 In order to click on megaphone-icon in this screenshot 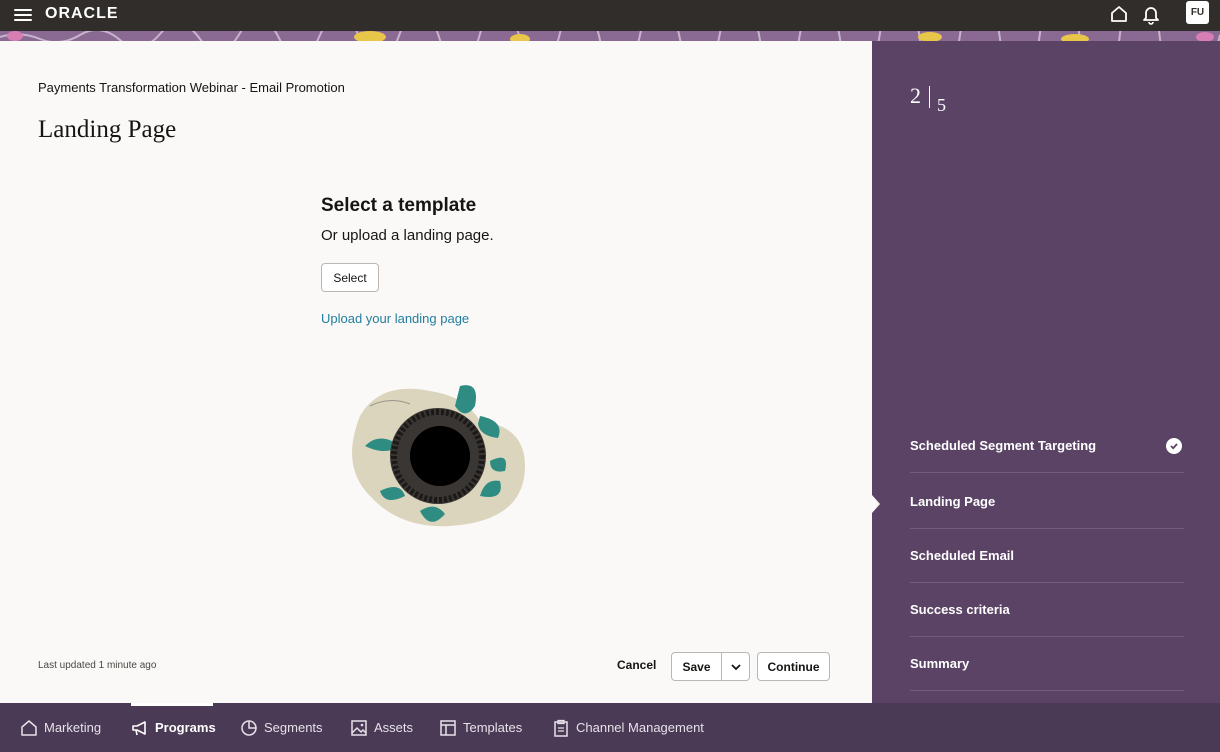, I will do `click(139, 727)`.